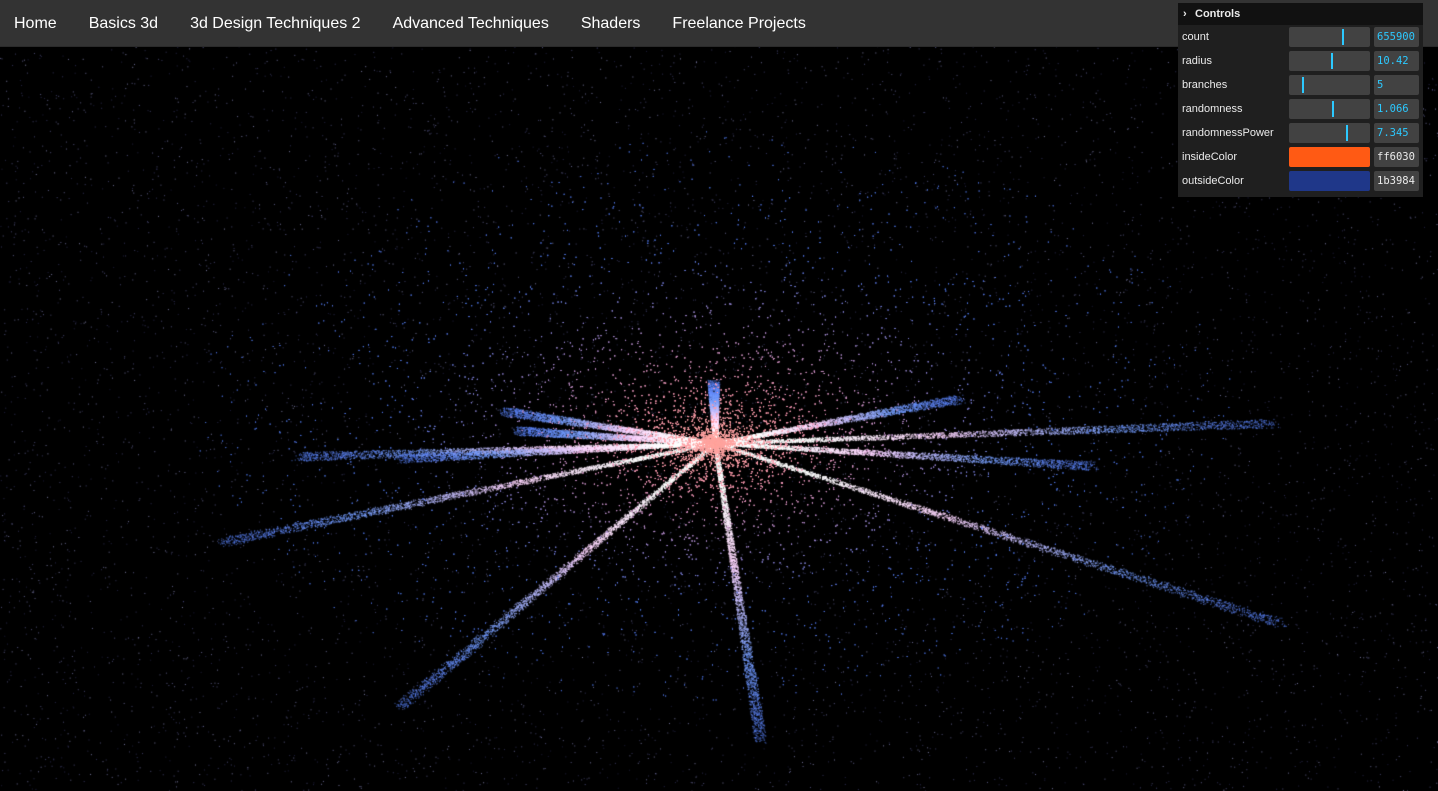 The height and width of the screenshot is (791, 1438). I want to click on nav-home: Home, so click(36, 23).